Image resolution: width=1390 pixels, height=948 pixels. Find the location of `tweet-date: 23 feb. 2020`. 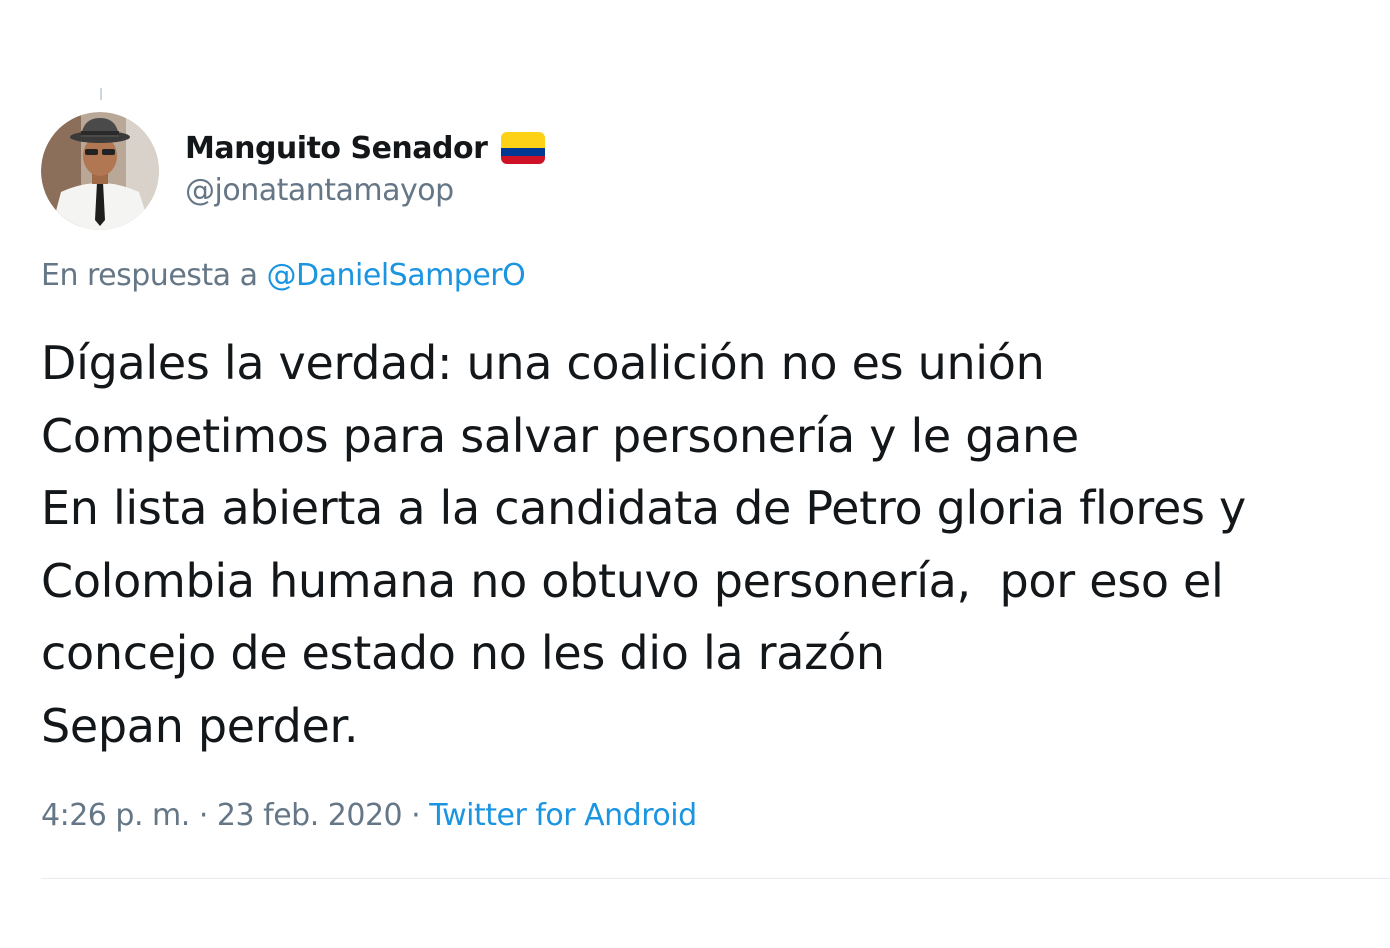

tweet-date: 23 feb. 2020 is located at coordinates (309, 815).